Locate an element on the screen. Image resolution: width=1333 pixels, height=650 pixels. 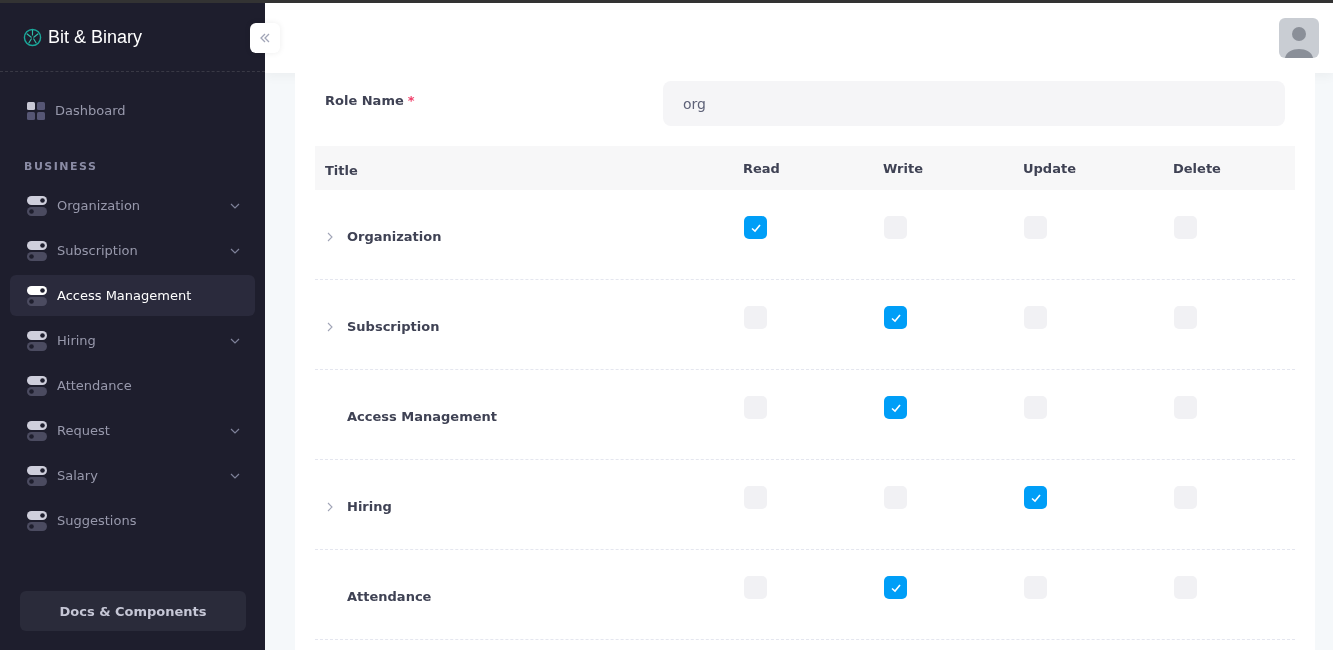
column-header: Update is located at coordinates (1049, 168).